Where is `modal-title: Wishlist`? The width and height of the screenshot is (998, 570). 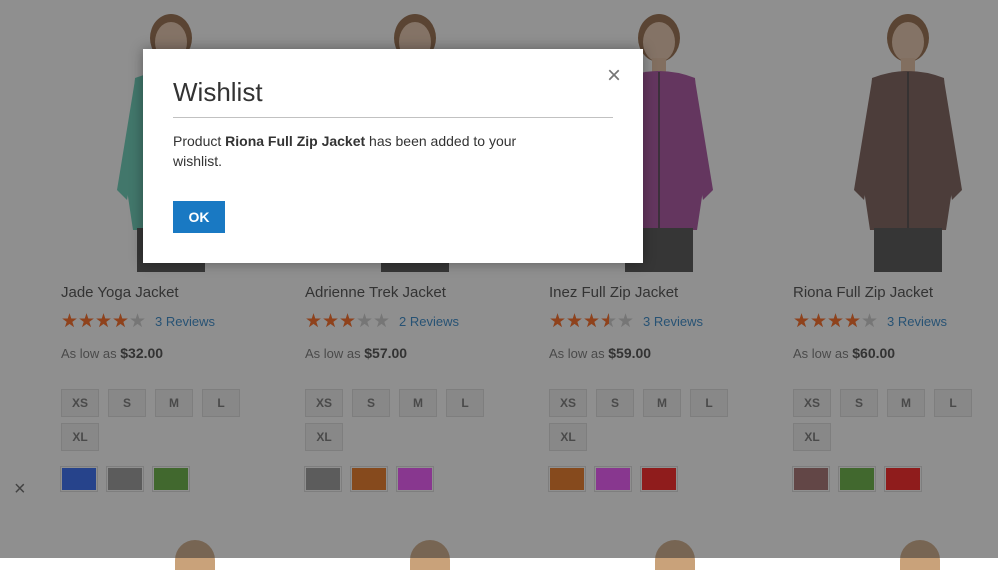 modal-title: Wishlist is located at coordinates (218, 92).